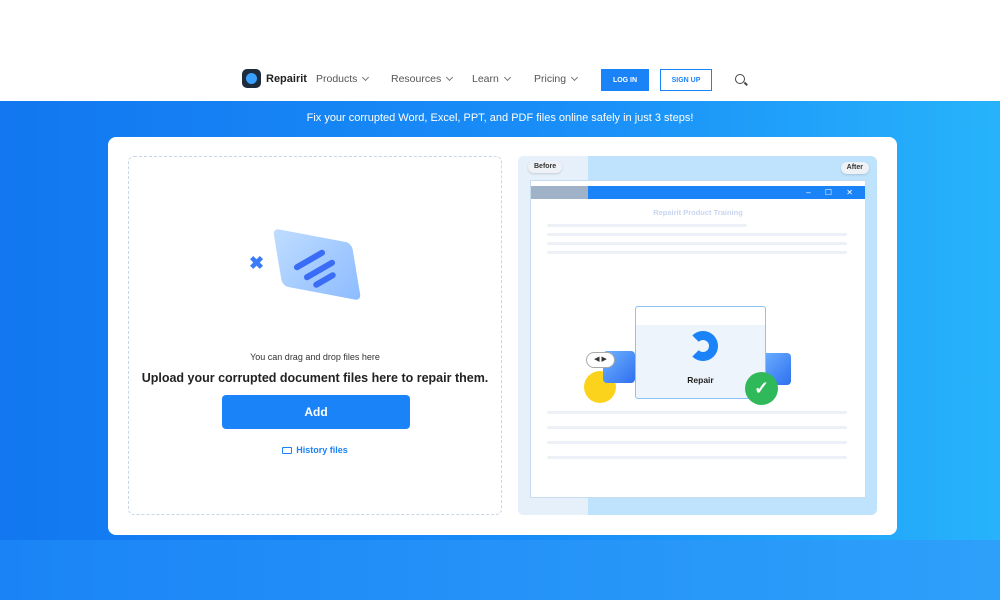  I want to click on nav-label: Pricing, so click(550, 79).